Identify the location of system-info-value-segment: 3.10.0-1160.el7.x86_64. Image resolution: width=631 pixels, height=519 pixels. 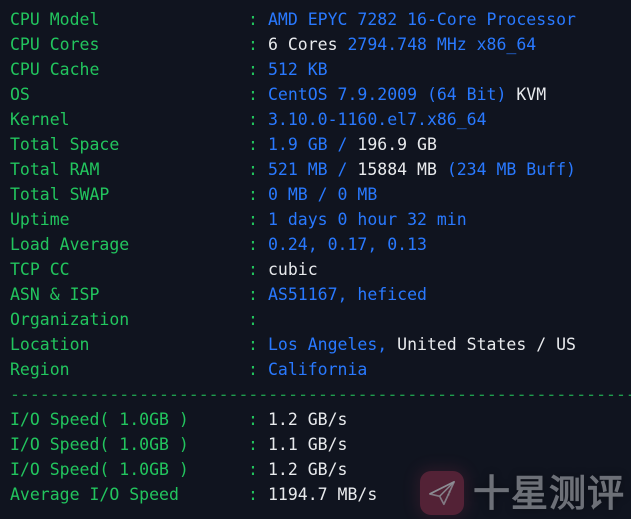
(377, 119).